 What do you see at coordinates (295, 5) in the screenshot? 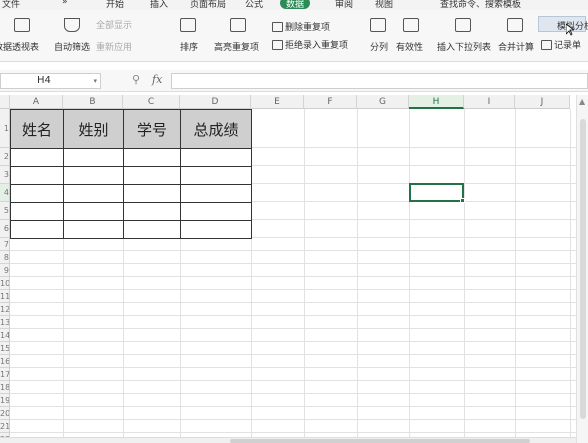
I see `tab-data: 数据` at bounding box center [295, 5].